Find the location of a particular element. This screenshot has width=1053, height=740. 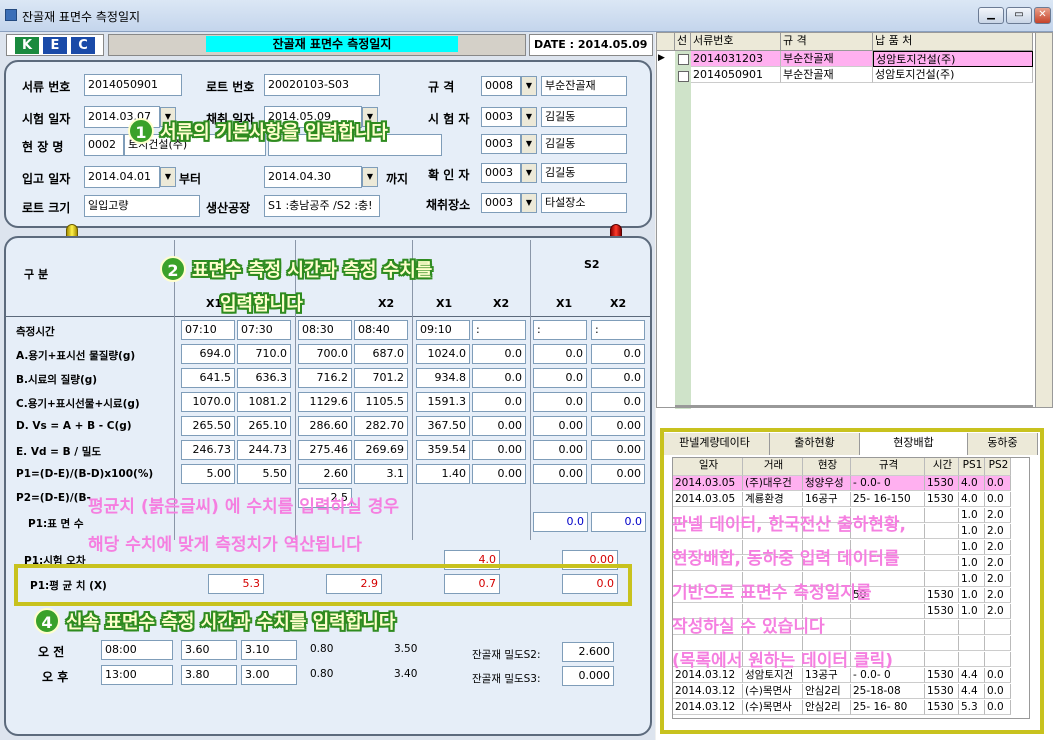

p1-surface-s2-x1: 0.0 is located at coordinates (560, 522).